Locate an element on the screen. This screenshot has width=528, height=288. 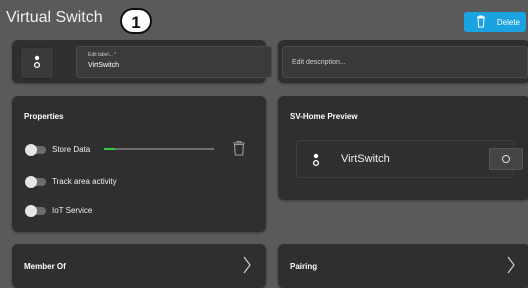
device-icon-button is located at coordinates (37, 63).